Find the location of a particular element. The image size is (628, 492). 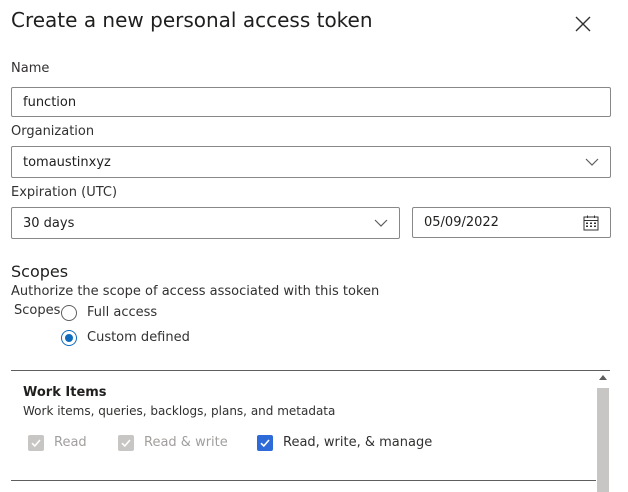

close-button is located at coordinates (583, 24).